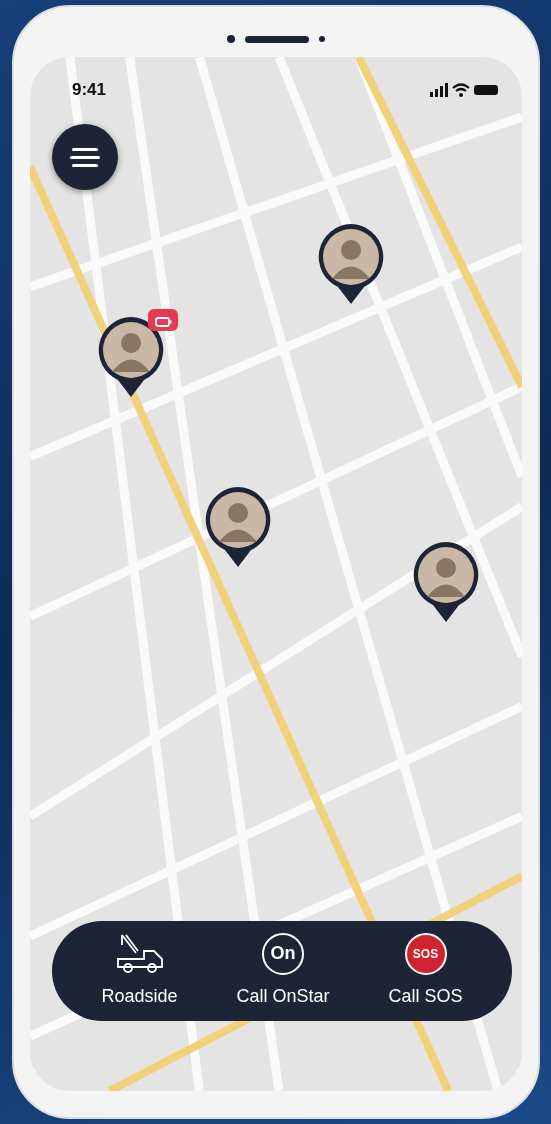  What do you see at coordinates (486, 89) in the screenshot?
I see `battery-icon` at bounding box center [486, 89].